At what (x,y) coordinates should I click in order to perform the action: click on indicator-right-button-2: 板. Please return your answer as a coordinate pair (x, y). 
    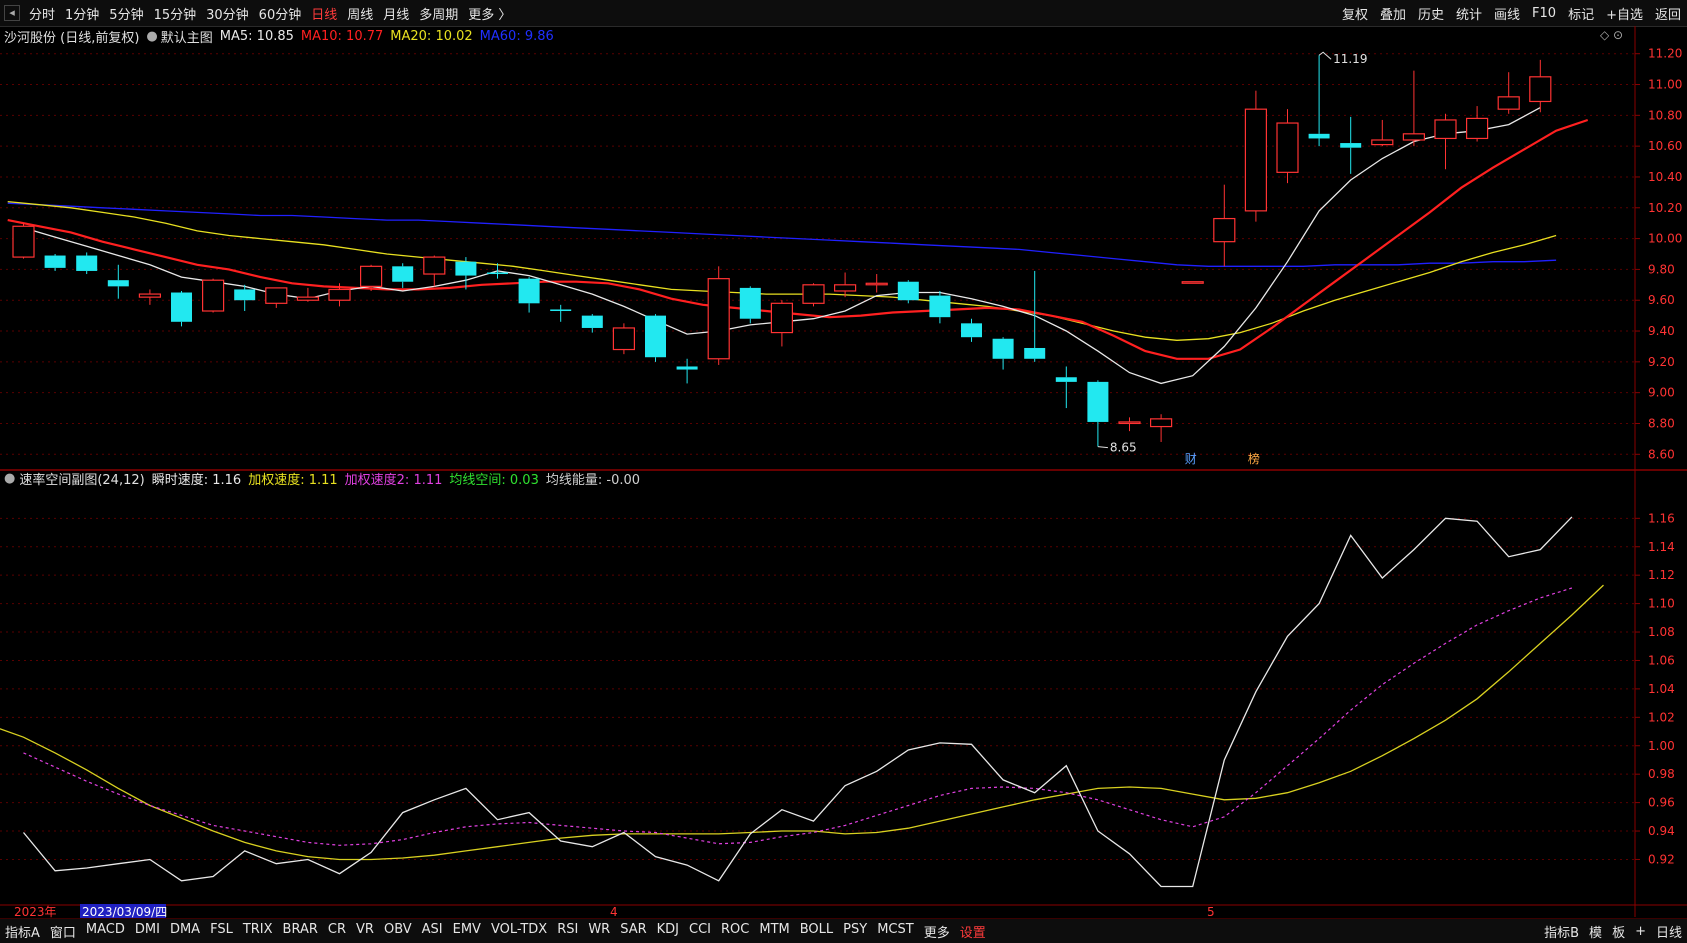
    Looking at the image, I should click on (1618, 931).